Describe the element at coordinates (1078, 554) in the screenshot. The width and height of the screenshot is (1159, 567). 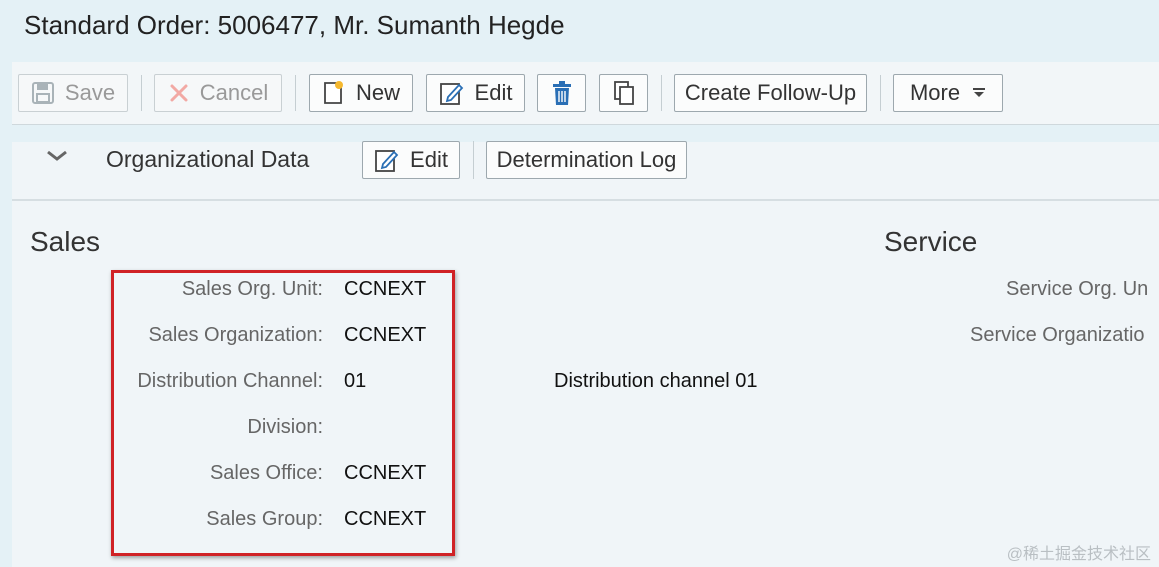
I see `watermark: @稀土掘金技术社区` at that location.